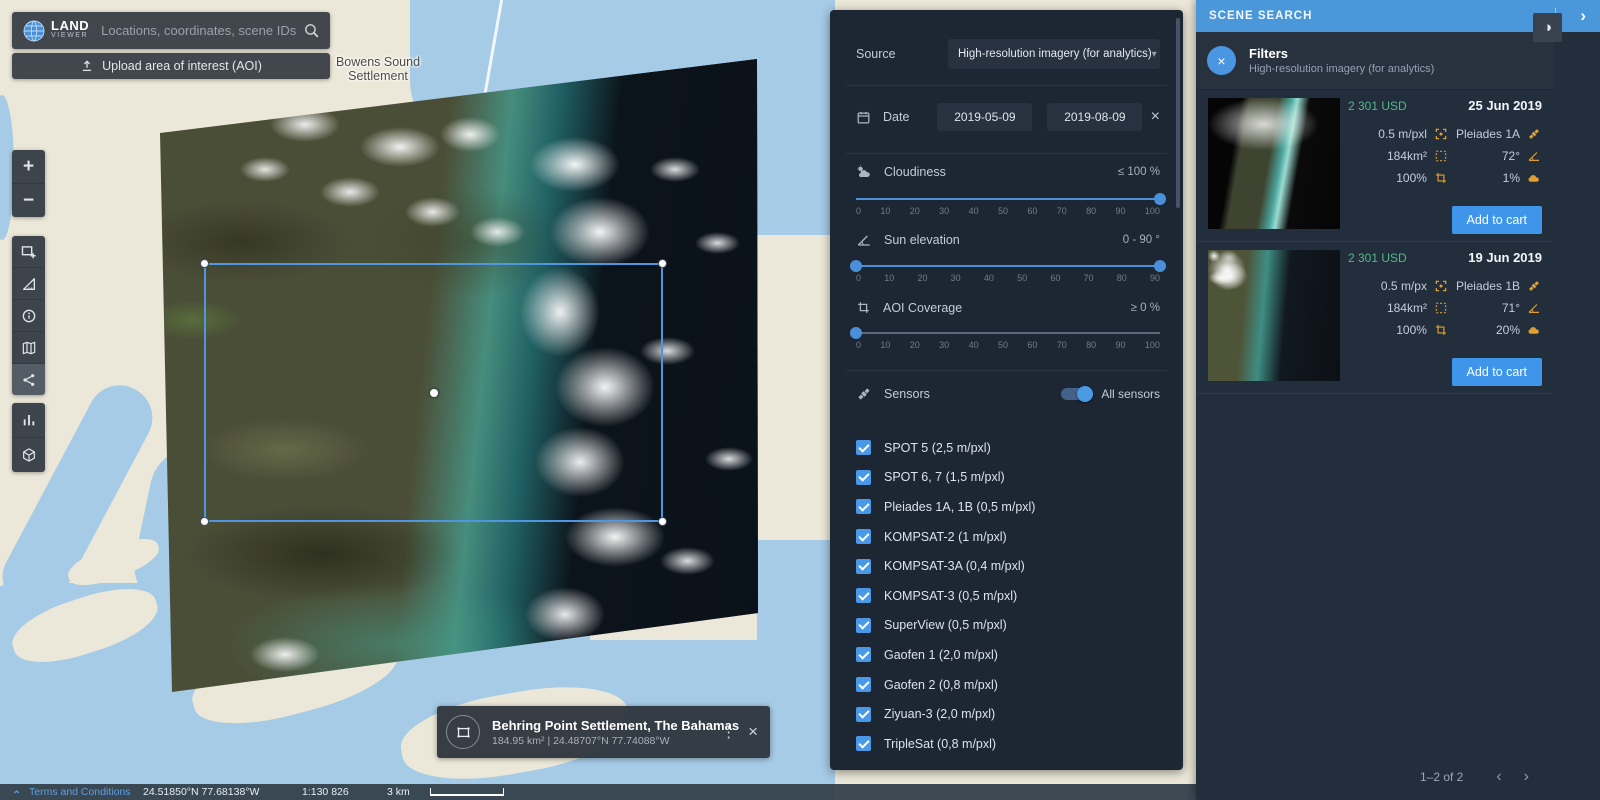  Describe the element at coordinates (28, 200) in the screenshot. I see `zoom-out-button` at that location.